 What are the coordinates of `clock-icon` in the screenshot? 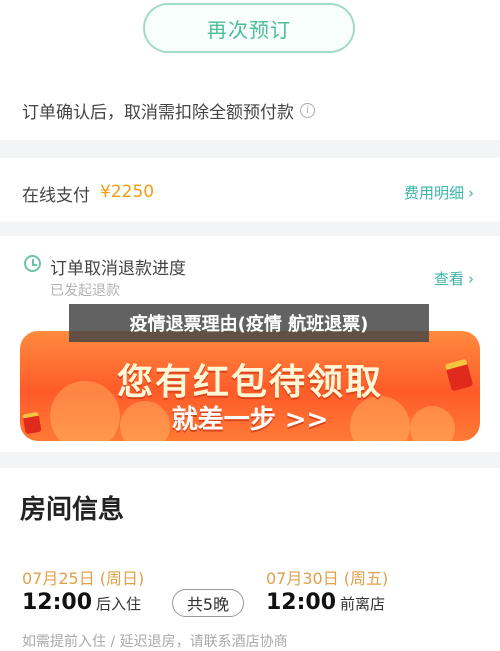 It's located at (32, 263).